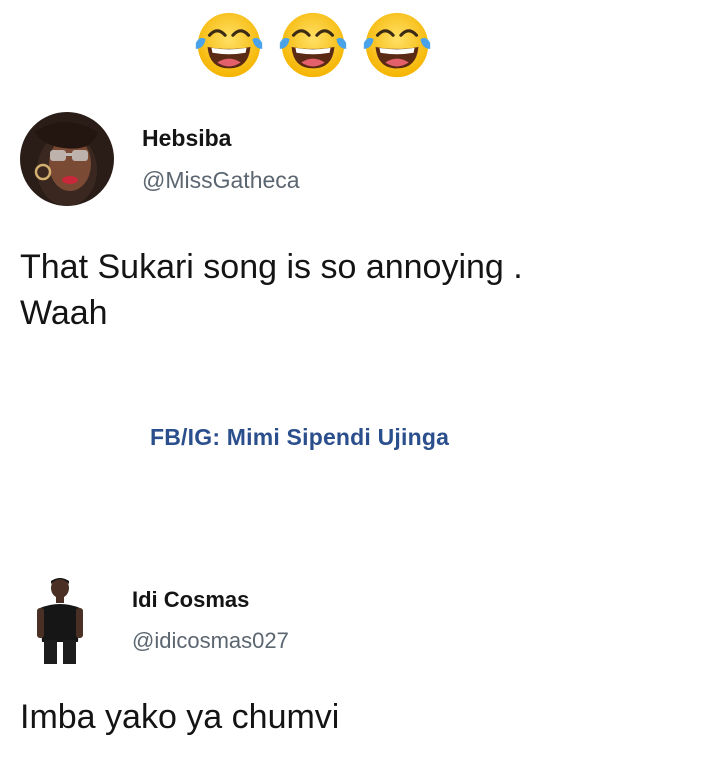  I want to click on display-name: Hebsiba, so click(221, 138).